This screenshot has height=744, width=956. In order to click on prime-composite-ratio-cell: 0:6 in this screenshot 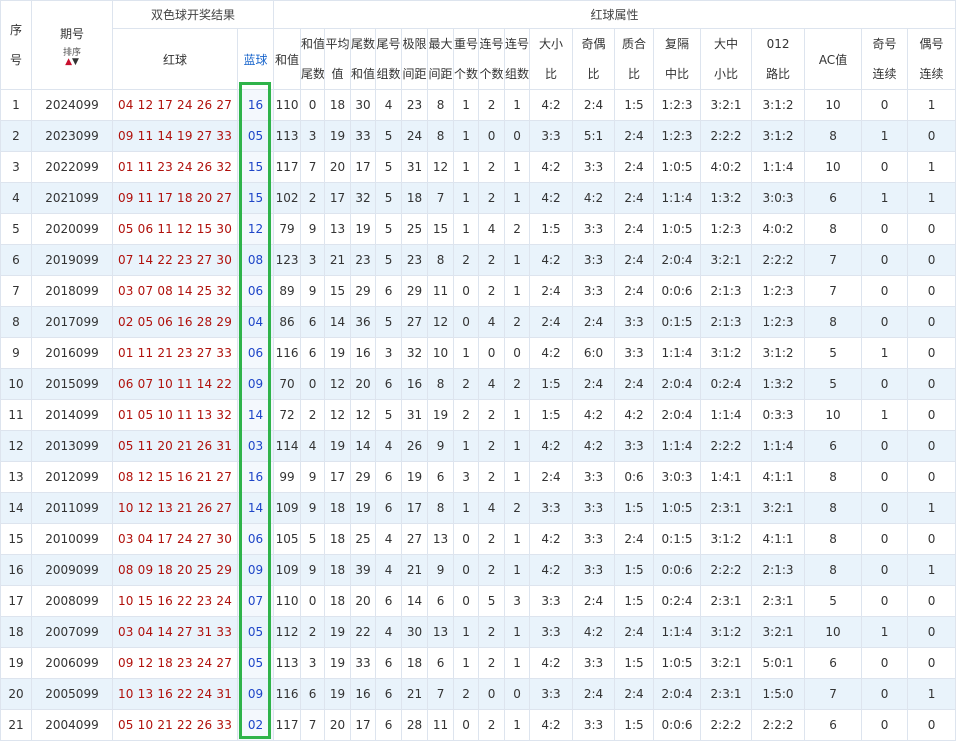, I will do `click(634, 477)`.